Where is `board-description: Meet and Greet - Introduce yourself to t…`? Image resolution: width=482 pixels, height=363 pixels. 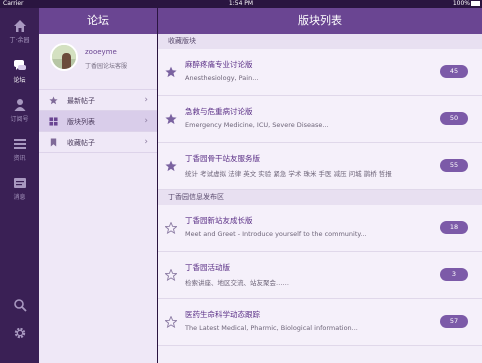
board-description: Meet and Greet - Introduce yourself to t… is located at coordinates (276, 234).